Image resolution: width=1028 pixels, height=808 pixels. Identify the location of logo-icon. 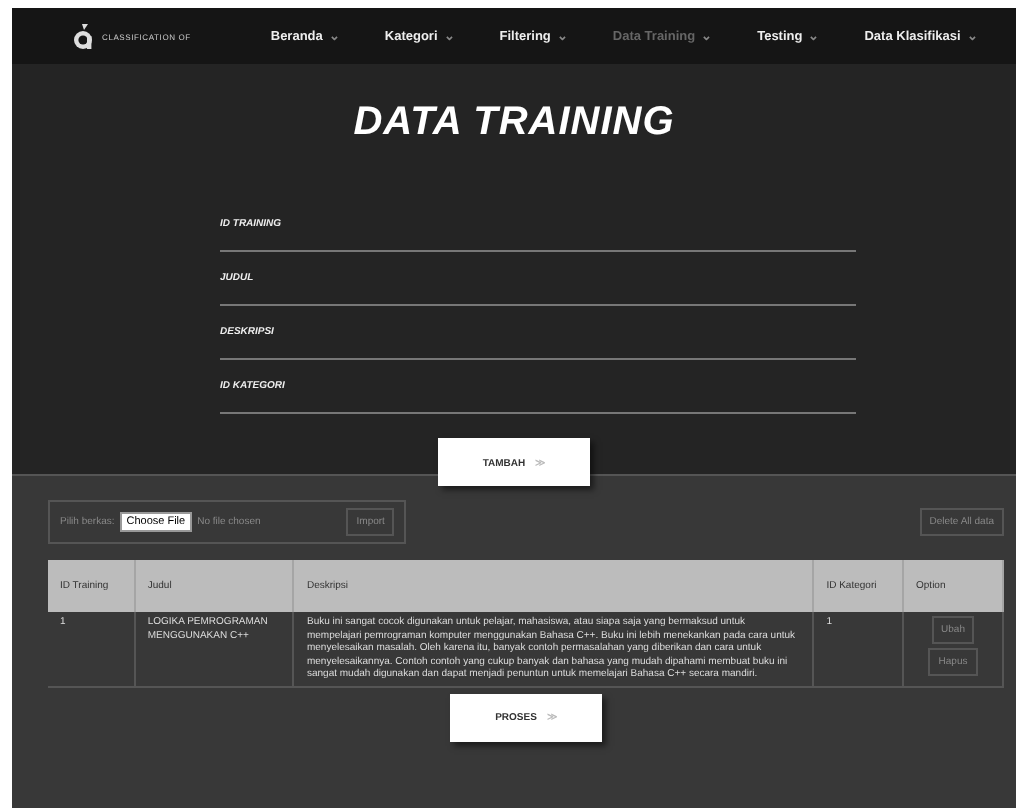
(83, 36).